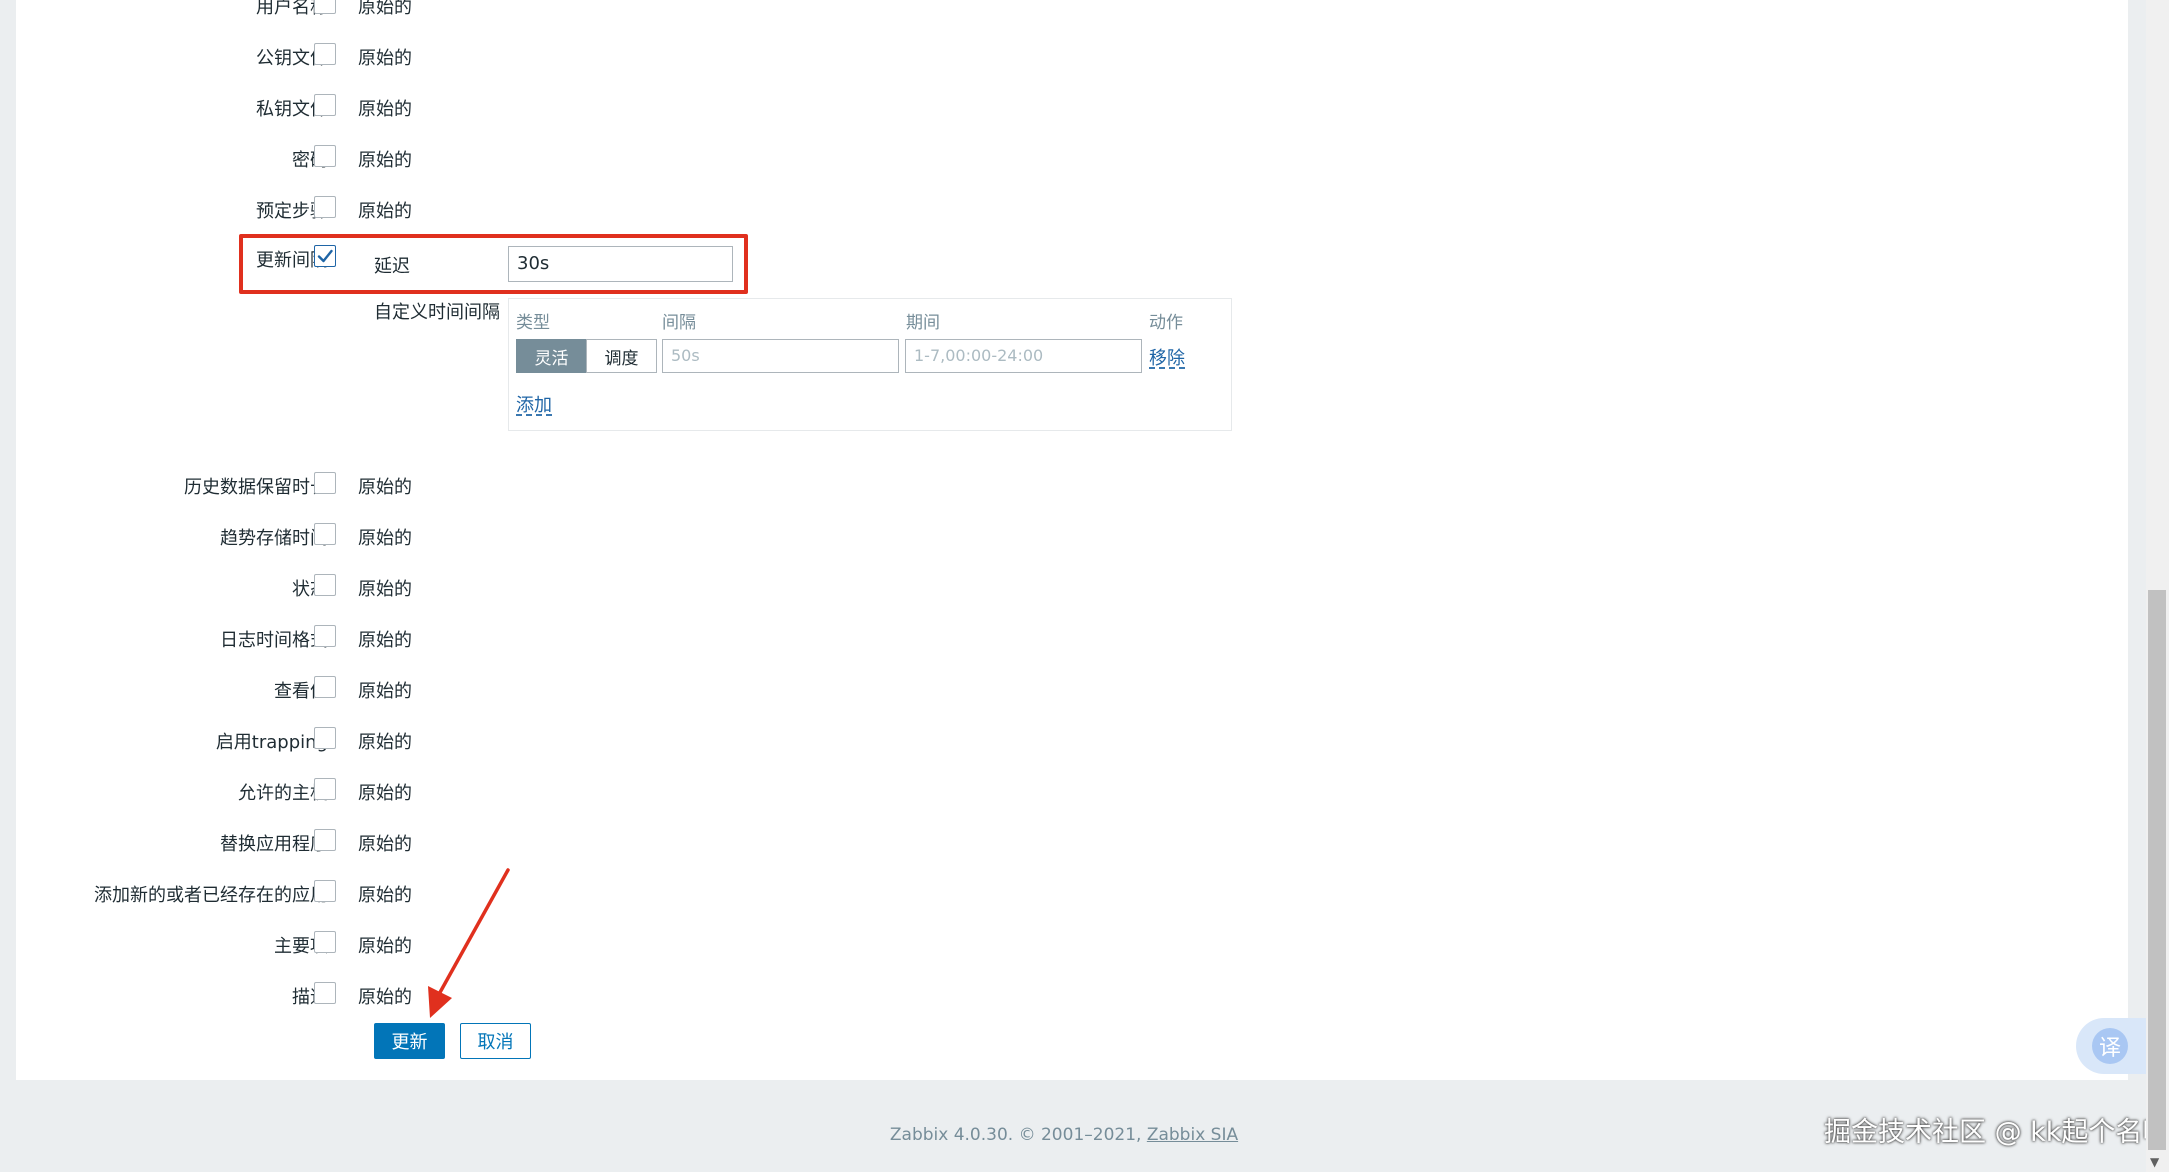  Describe the element at coordinates (780, 356) in the screenshot. I see `interval-input: 50s` at that location.